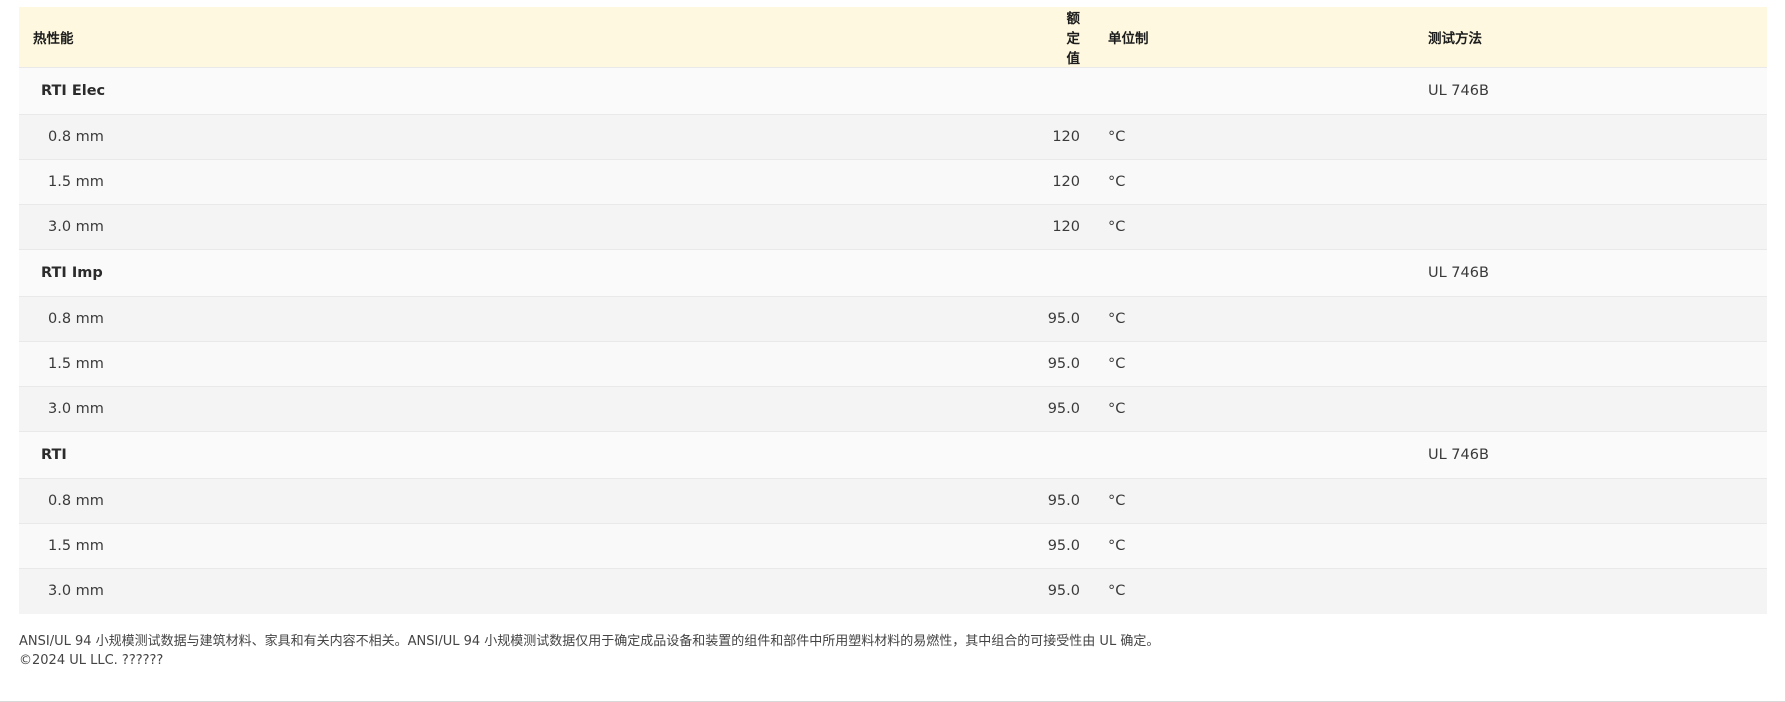  What do you see at coordinates (893, 137) in the screenshot?
I see `table-row: 0.8 mm 120 °C` at bounding box center [893, 137].